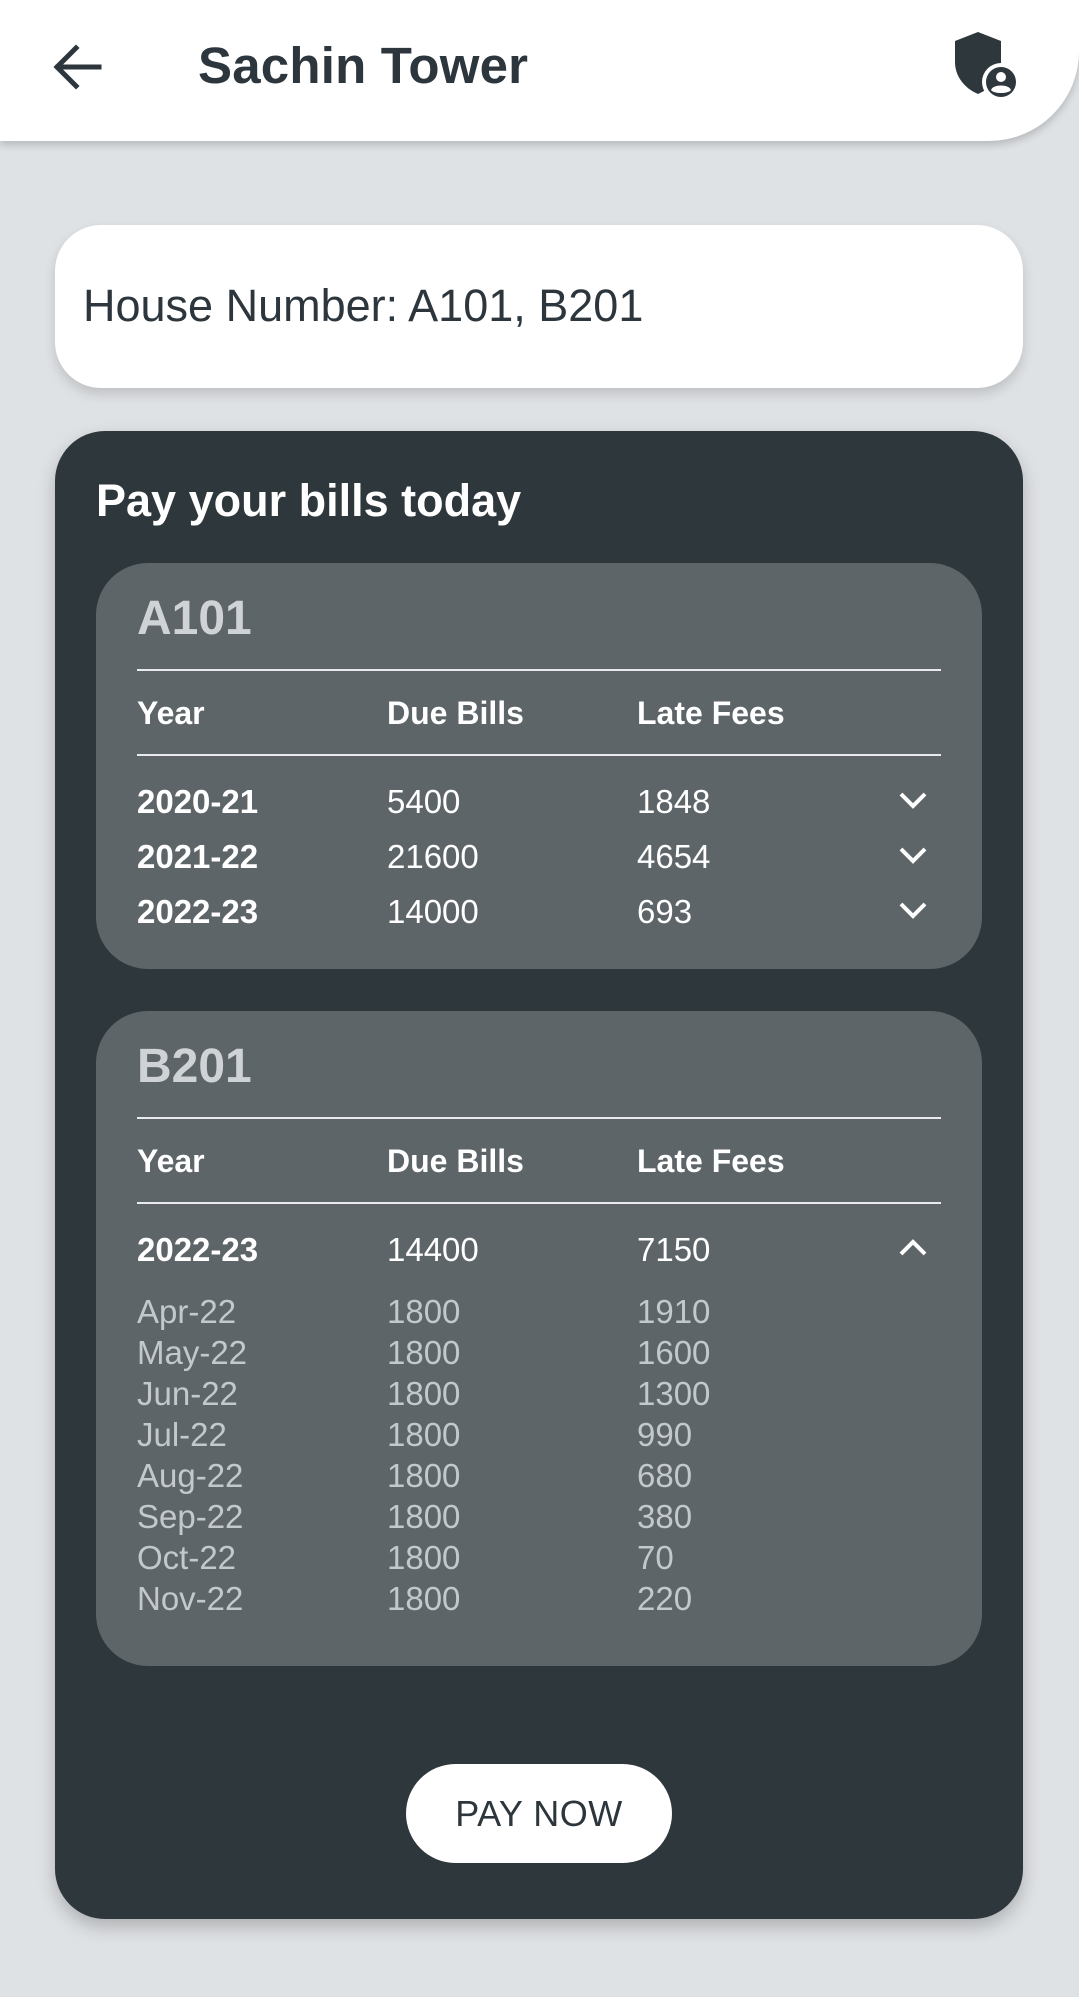  What do you see at coordinates (363, 305) in the screenshot?
I see `house-number-text: House Number: A101, B201` at bounding box center [363, 305].